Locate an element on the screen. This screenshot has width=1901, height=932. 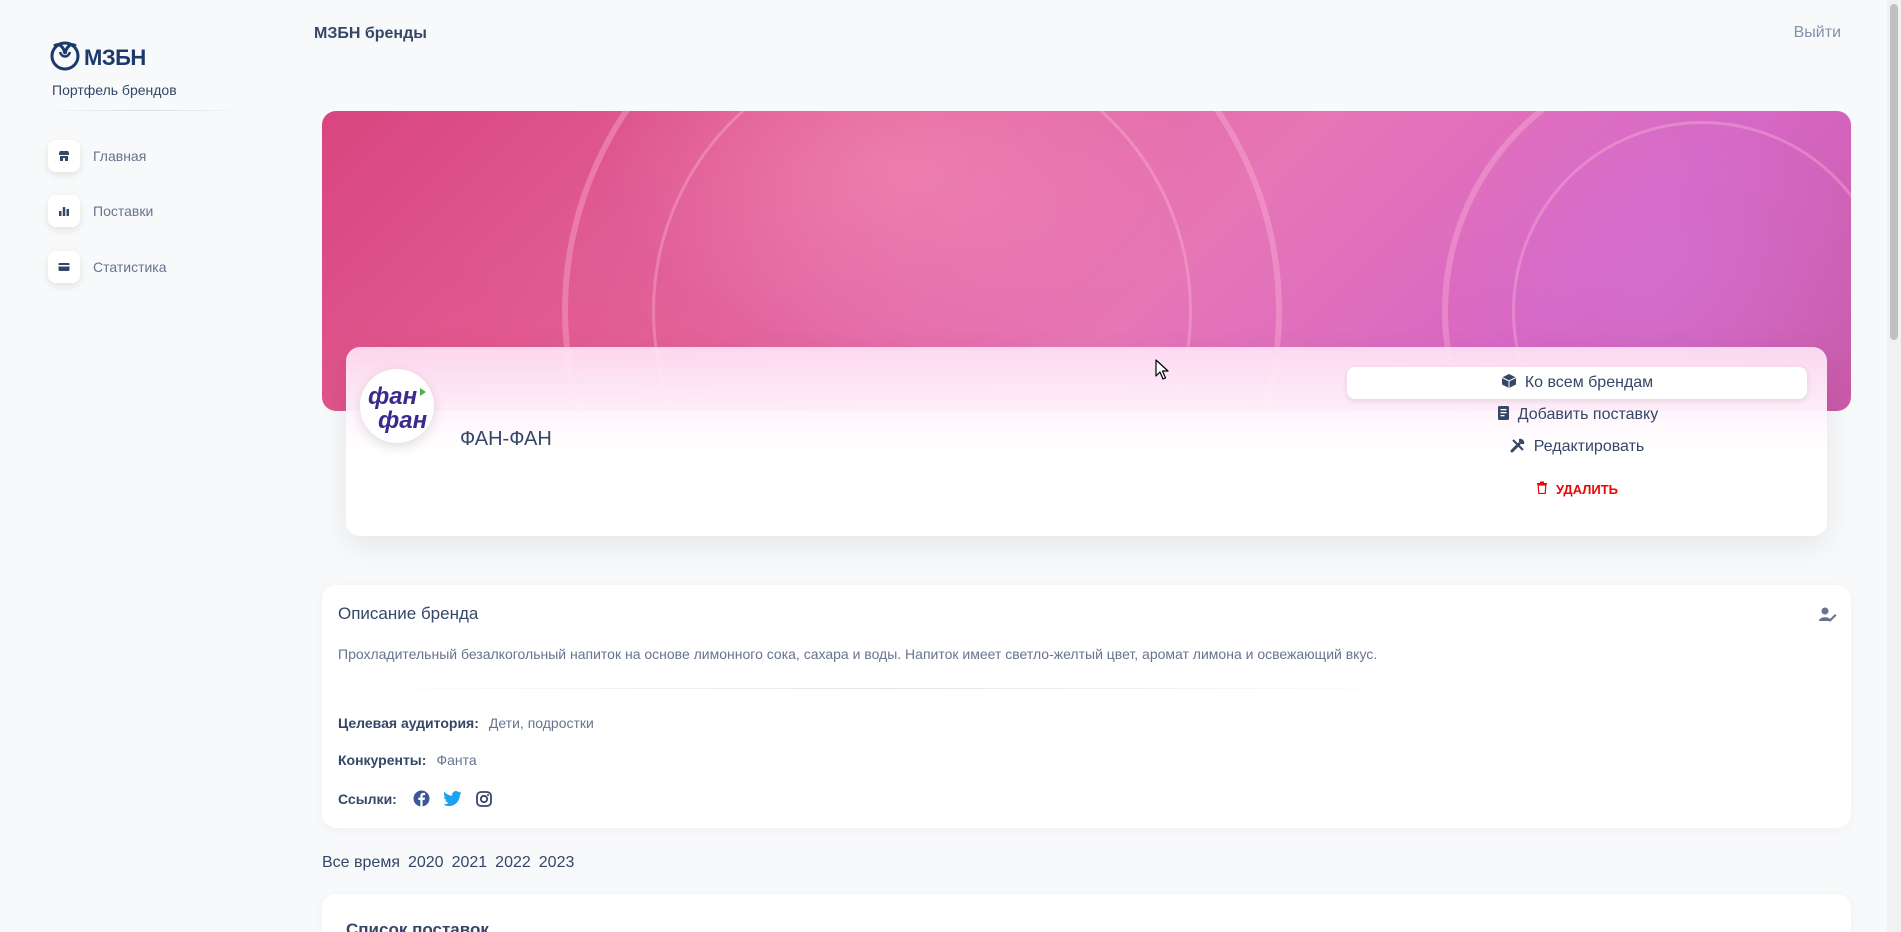
delete-label: УДАЛИТЬ is located at coordinates (1587, 489).